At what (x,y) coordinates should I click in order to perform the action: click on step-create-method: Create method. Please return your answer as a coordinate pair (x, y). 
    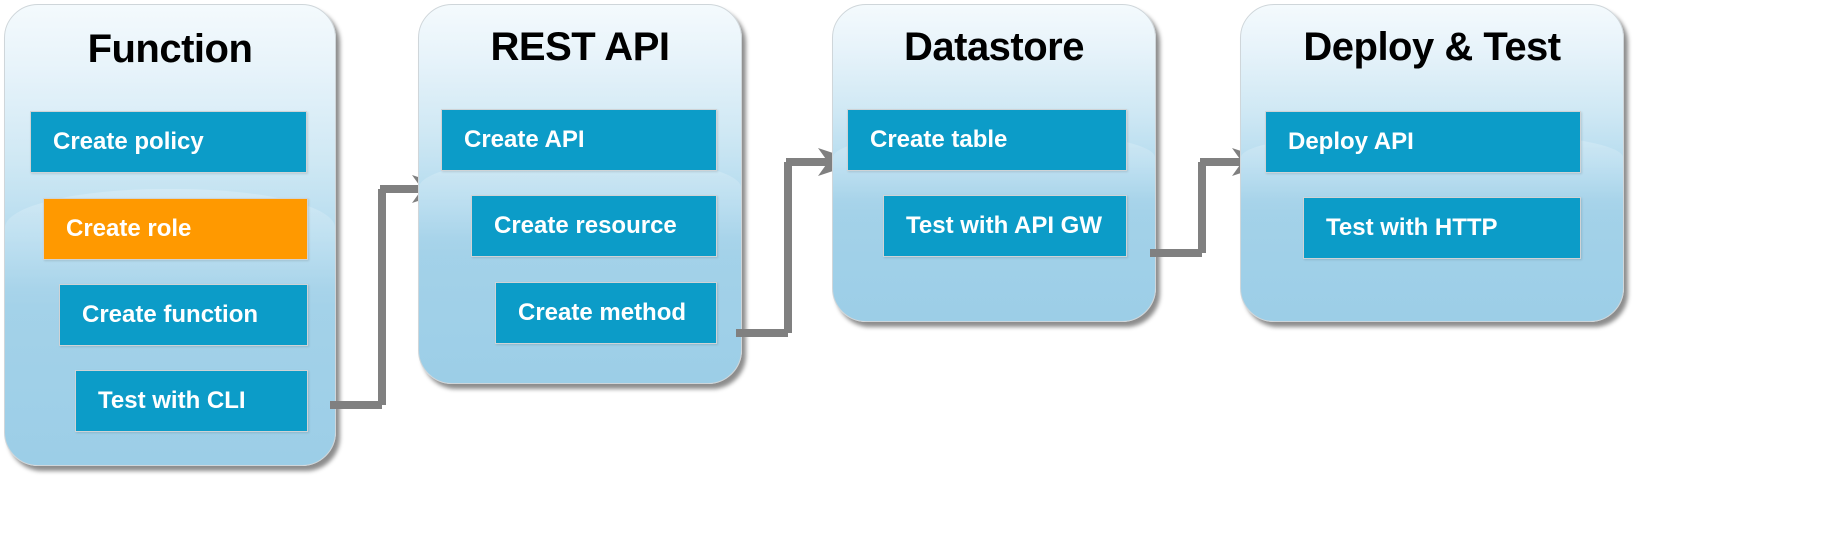
    Looking at the image, I should click on (606, 313).